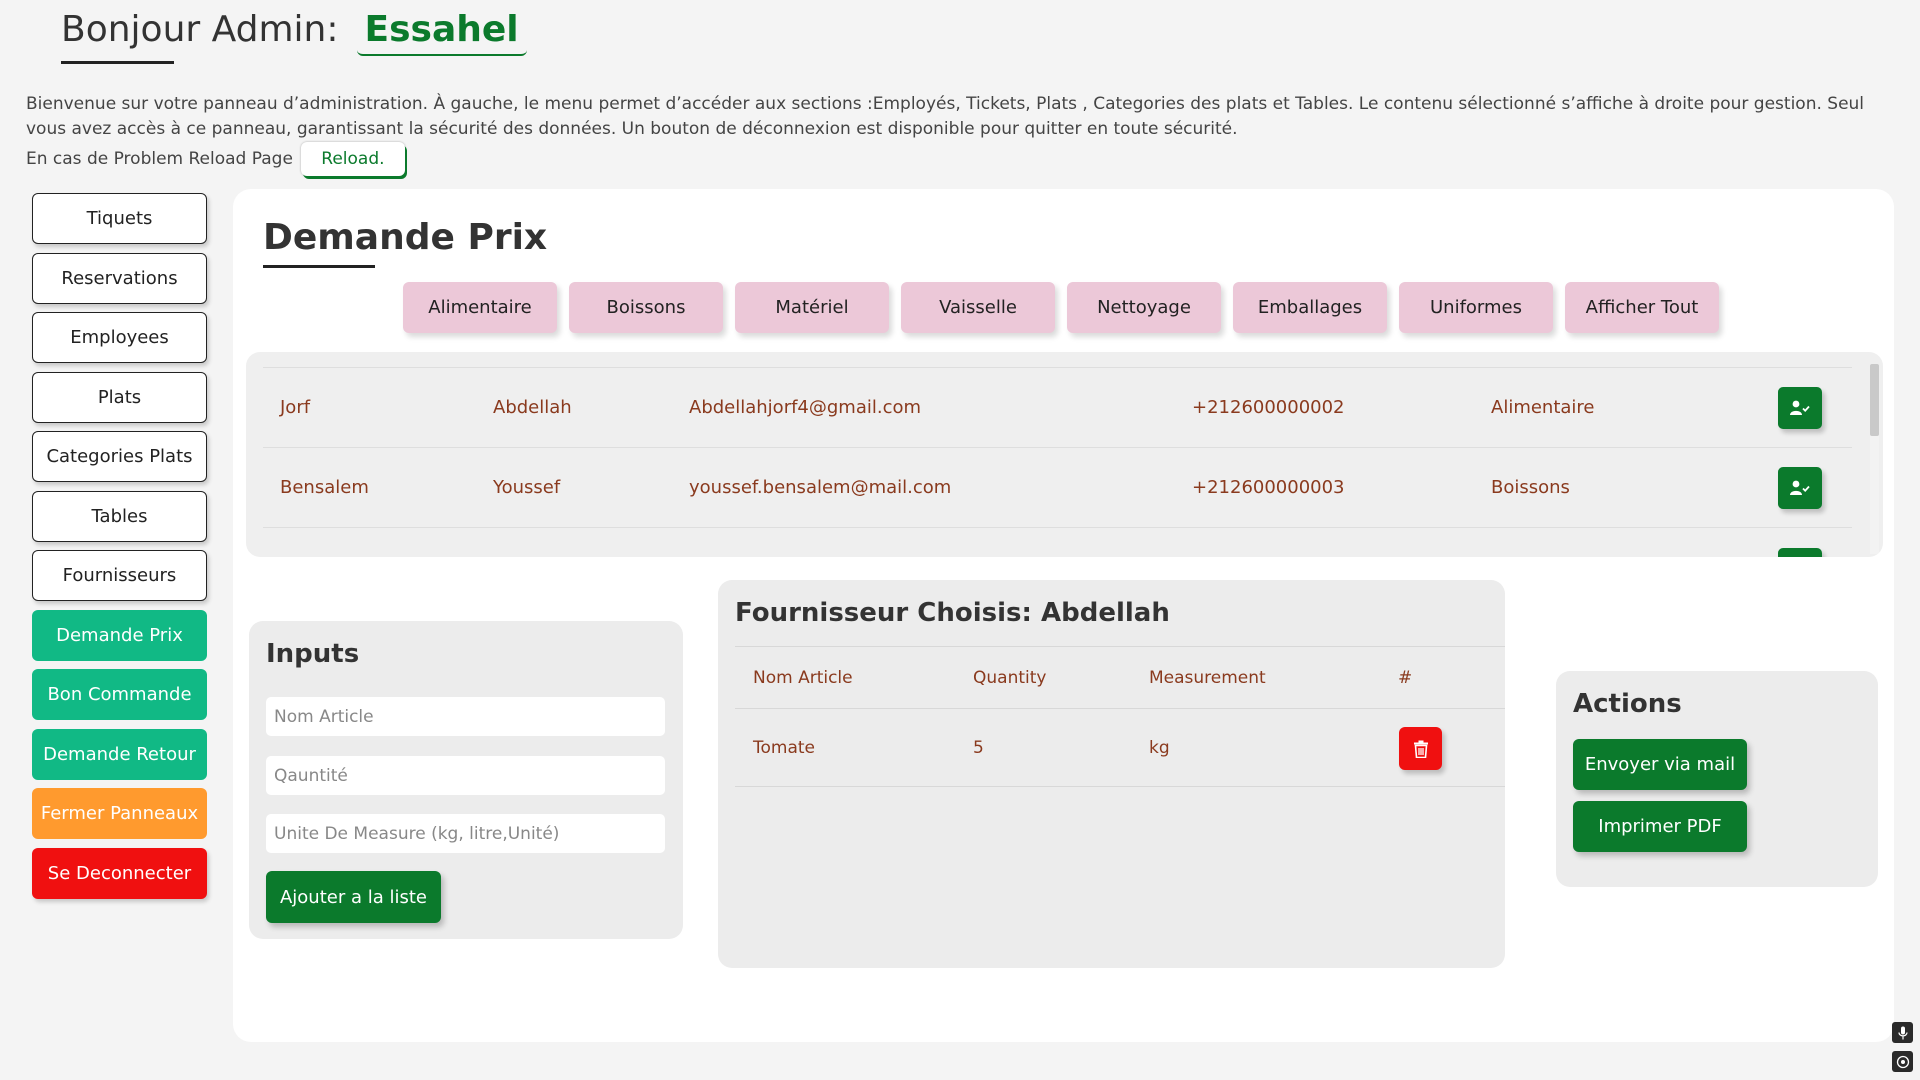  I want to click on inputs-card: Inputs Ajouter a la liste, so click(466, 780).